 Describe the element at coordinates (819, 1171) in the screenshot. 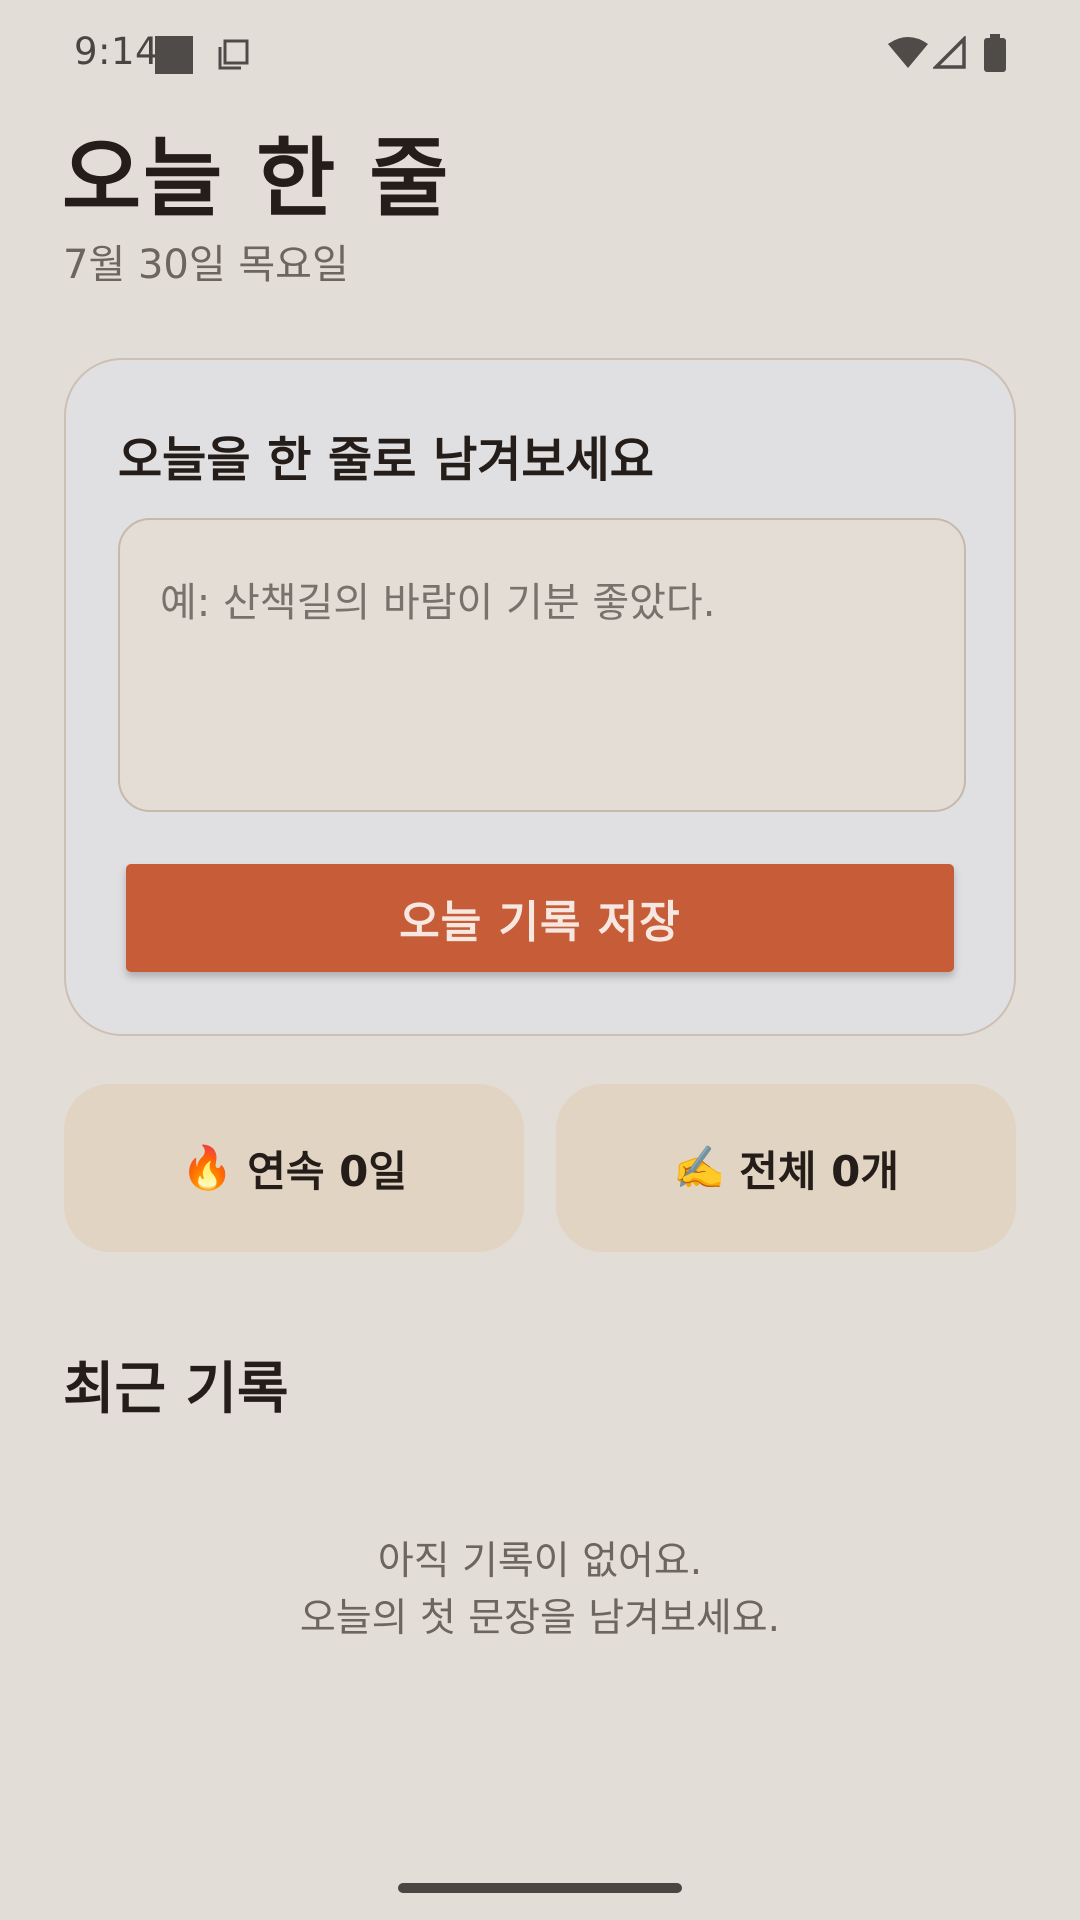

I see `total-stat-label: 전체 0개` at that location.